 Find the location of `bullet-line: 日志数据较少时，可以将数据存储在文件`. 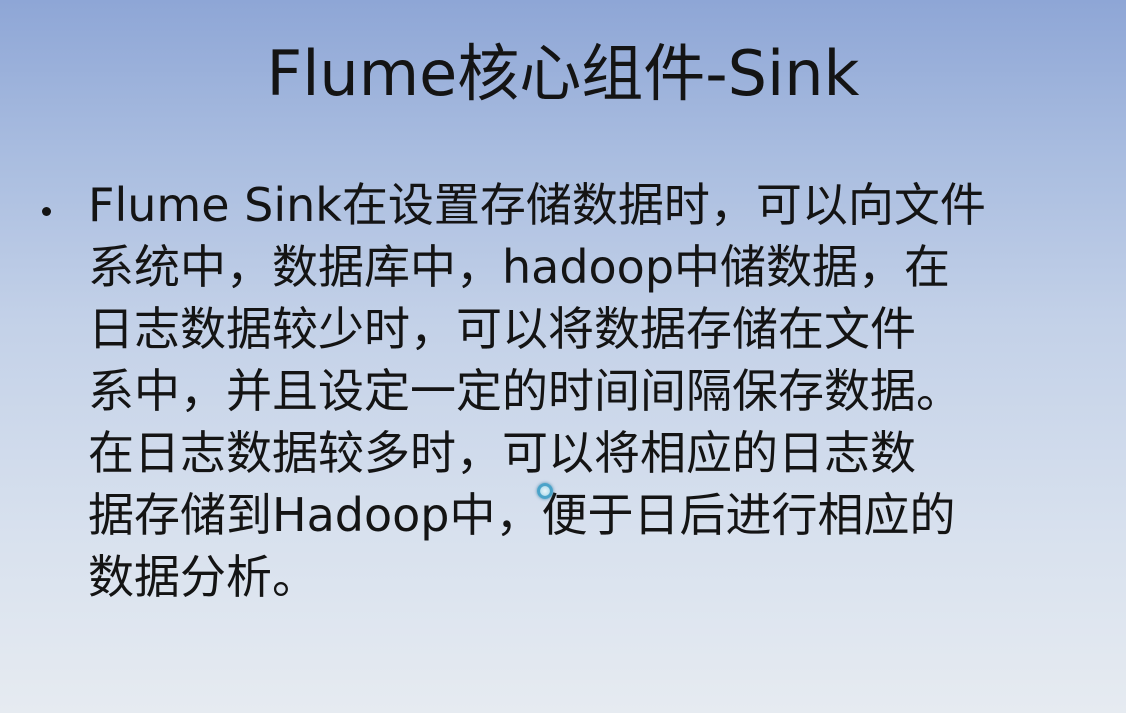

bullet-line: 日志数据较少时，可以将数据存储在文件 is located at coordinates (502, 329).